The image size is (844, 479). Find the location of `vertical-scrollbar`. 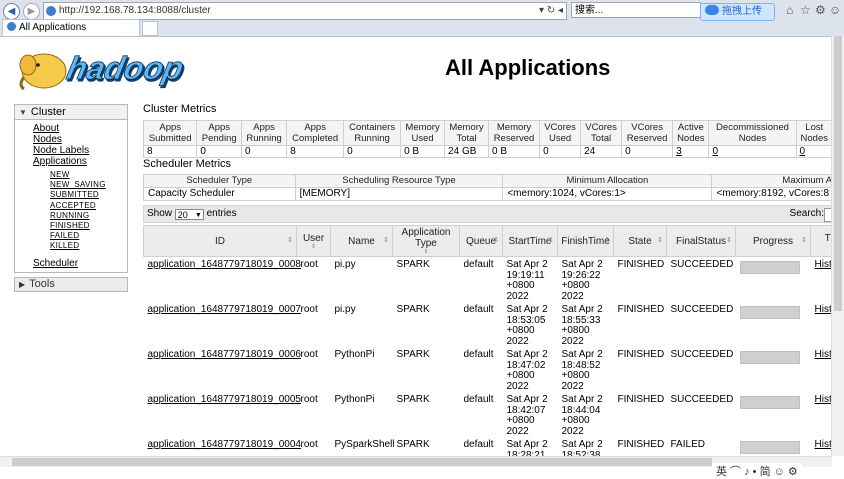

vertical-scrollbar is located at coordinates (837, 246).